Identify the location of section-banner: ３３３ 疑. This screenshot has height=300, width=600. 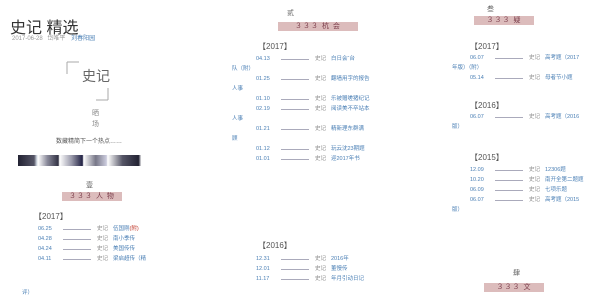
(504, 20).